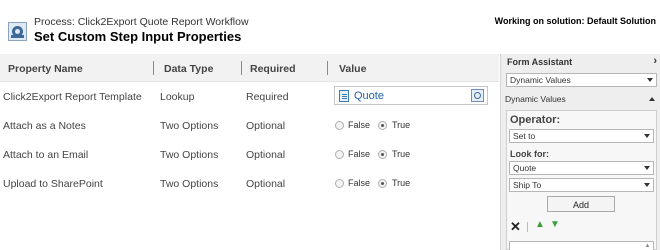  I want to click on process-settings-icon, so click(17, 31).